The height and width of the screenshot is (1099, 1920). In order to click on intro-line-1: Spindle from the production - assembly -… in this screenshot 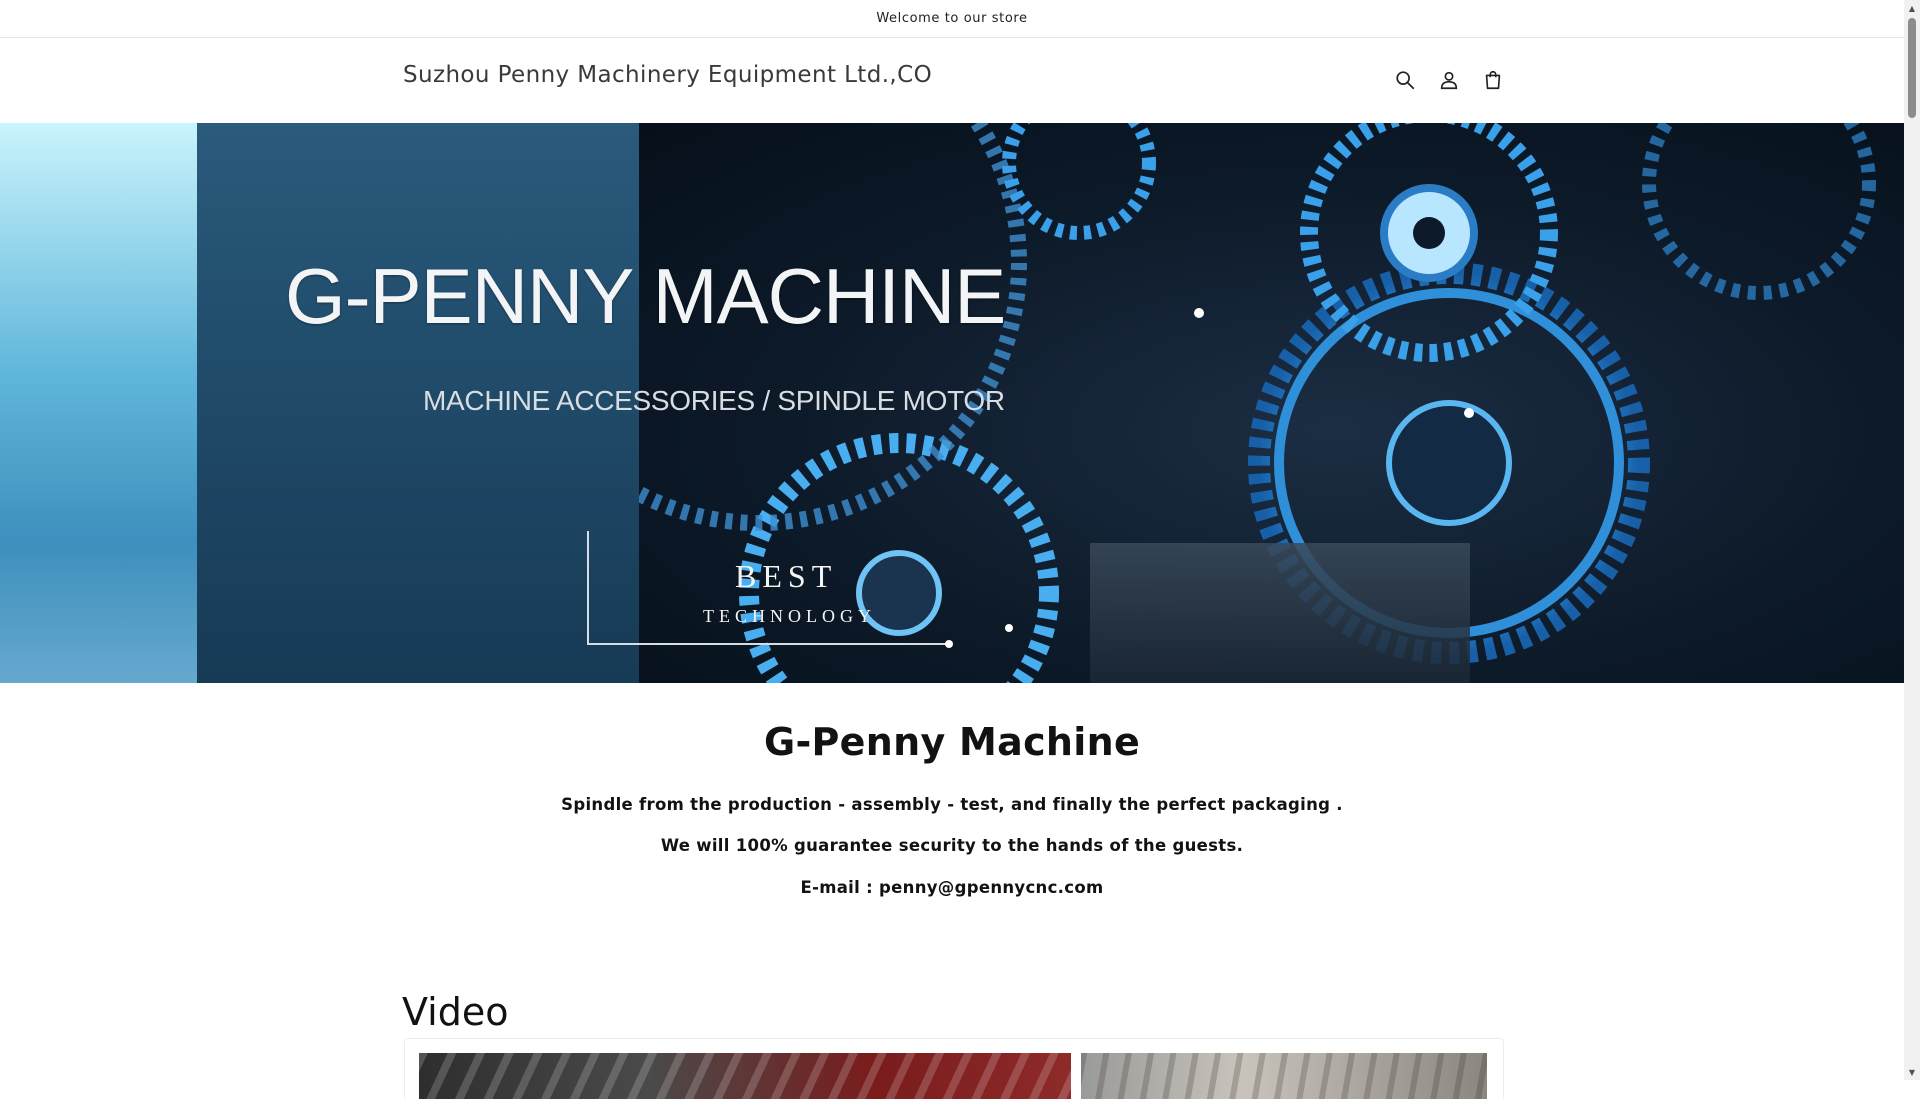, I will do `click(952, 804)`.